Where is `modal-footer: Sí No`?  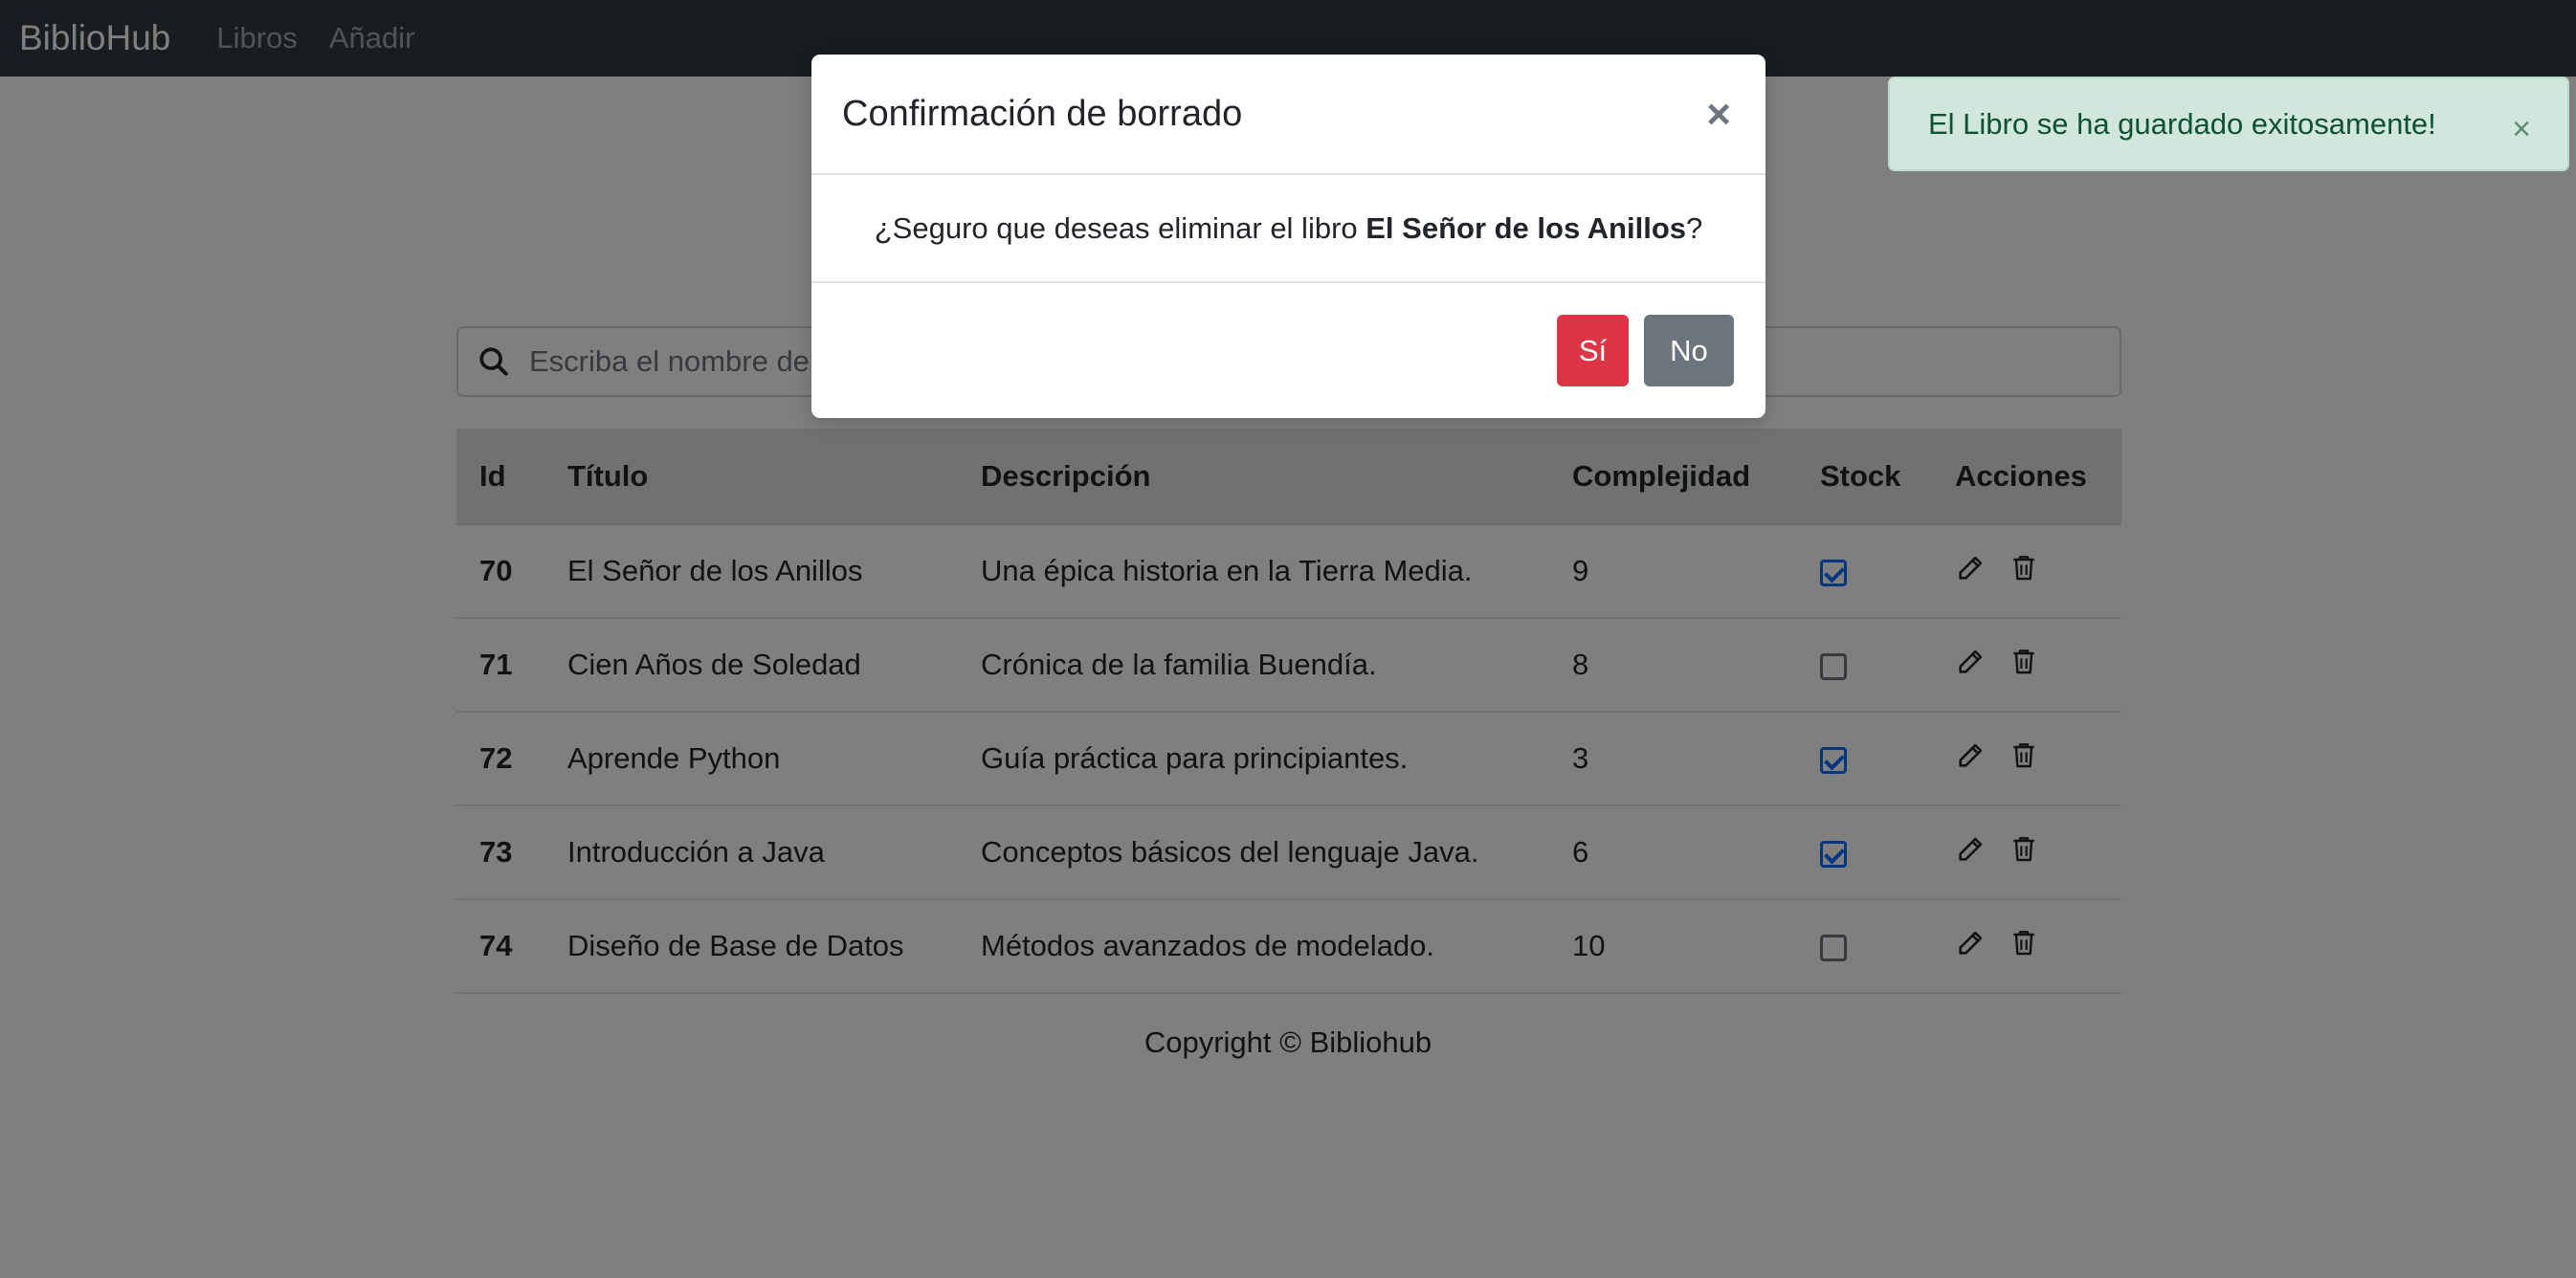 modal-footer: Sí No is located at coordinates (1288, 349).